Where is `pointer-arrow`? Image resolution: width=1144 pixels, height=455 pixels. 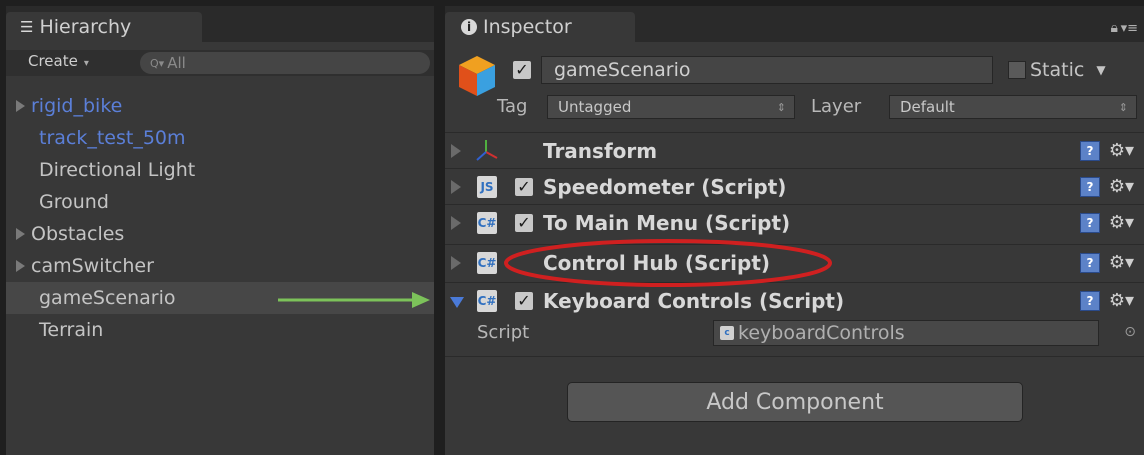
pointer-arrow is located at coordinates (354, 300).